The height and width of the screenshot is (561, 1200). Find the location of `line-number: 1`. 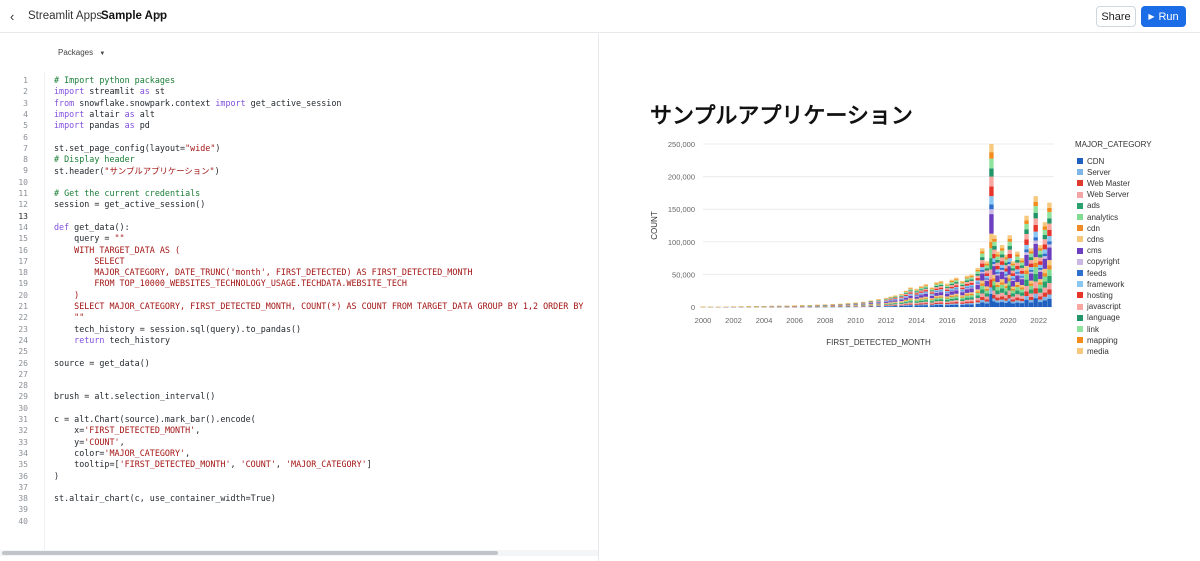

line-number: 1 is located at coordinates (25, 80).